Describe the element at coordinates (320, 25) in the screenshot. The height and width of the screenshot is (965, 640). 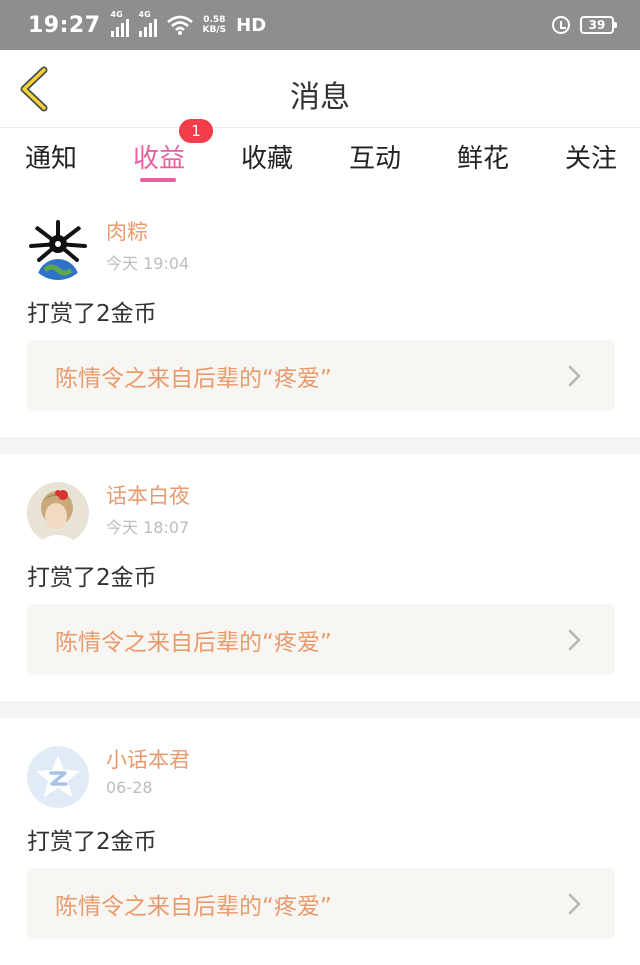
I see `status-bar: 19:27 4G 4G 0.58 KB/S HD 39` at that location.